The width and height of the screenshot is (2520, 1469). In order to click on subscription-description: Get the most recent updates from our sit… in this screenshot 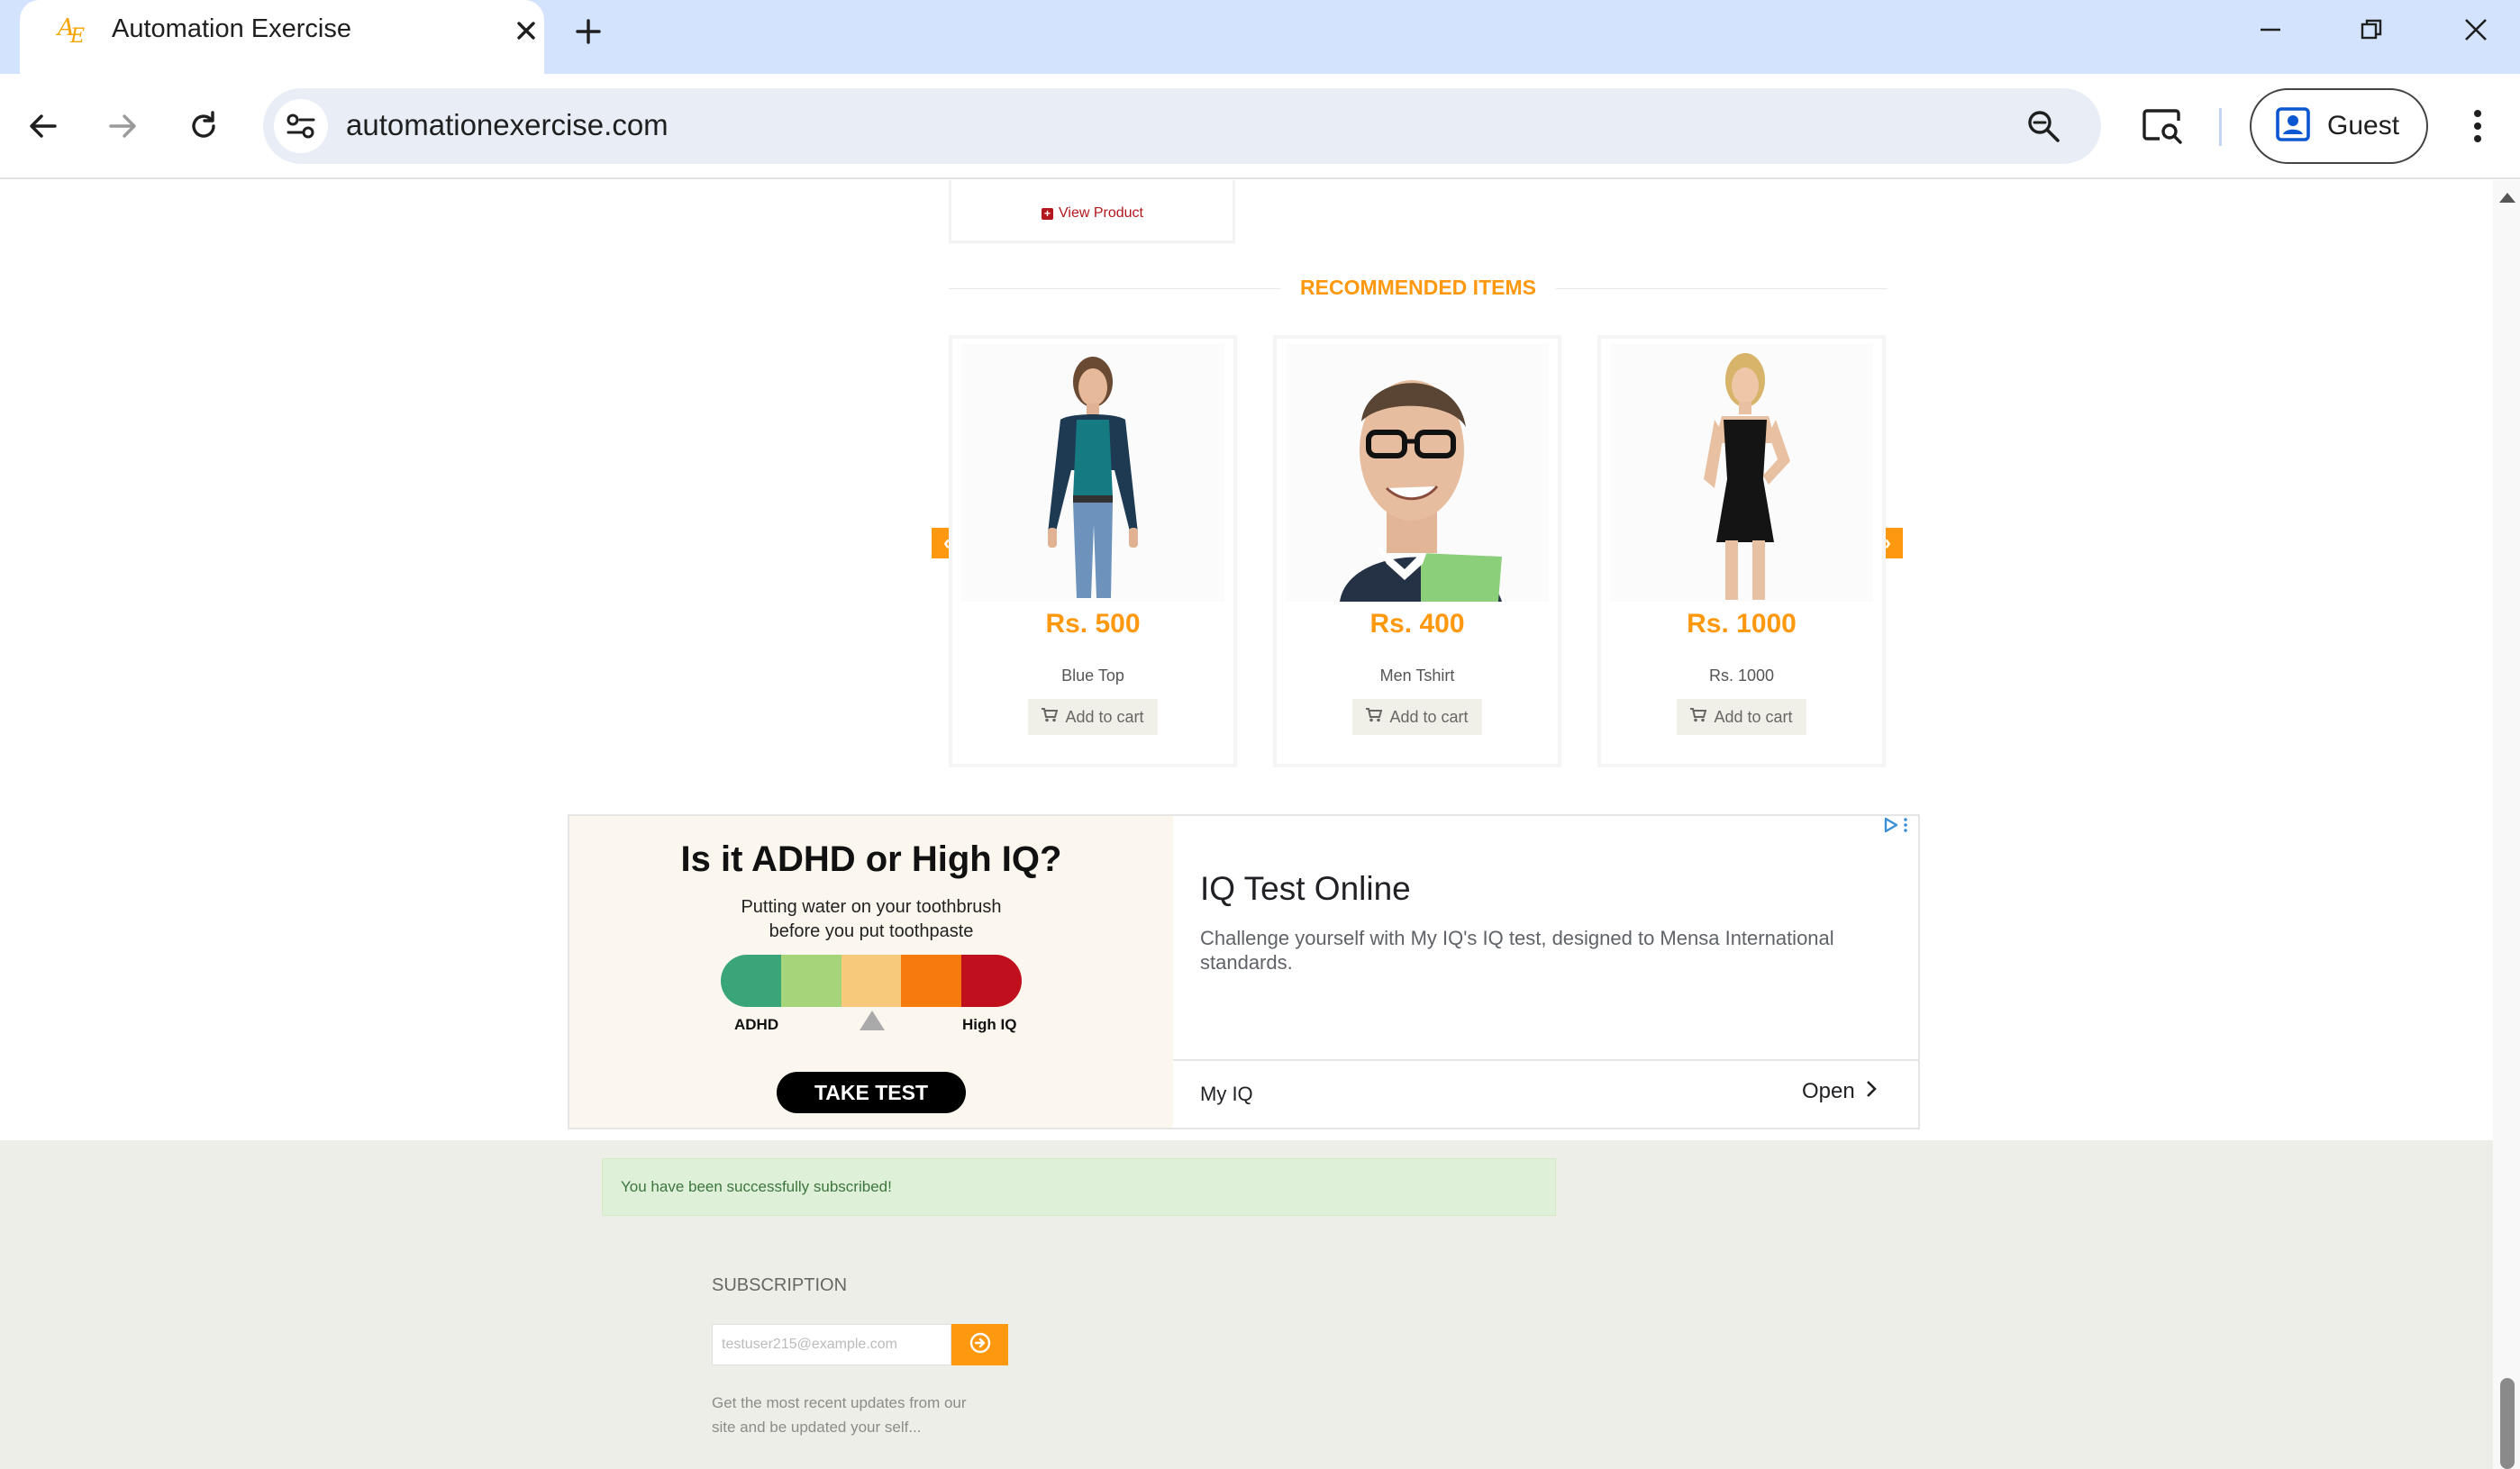, I will do `click(839, 1415)`.